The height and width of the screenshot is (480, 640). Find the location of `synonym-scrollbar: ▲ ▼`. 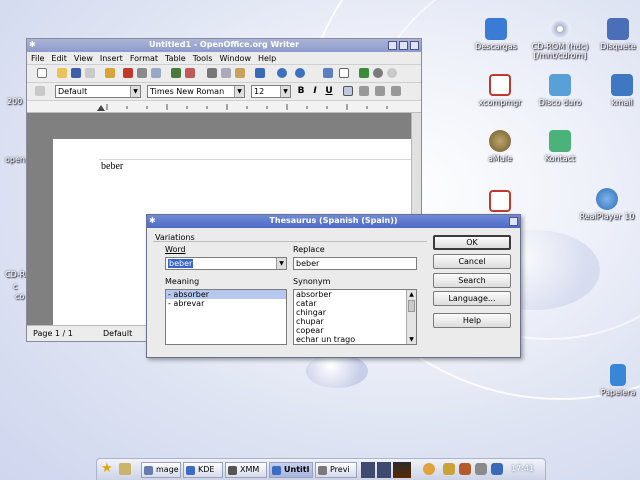

synonym-scrollbar: ▲ ▼ is located at coordinates (411, 317).